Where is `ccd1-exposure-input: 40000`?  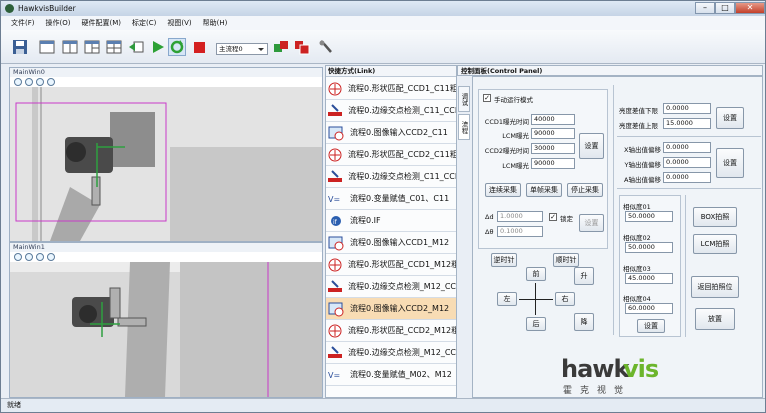
ccd1-exposure-input: 40000 is located at coordinates (553, 119).